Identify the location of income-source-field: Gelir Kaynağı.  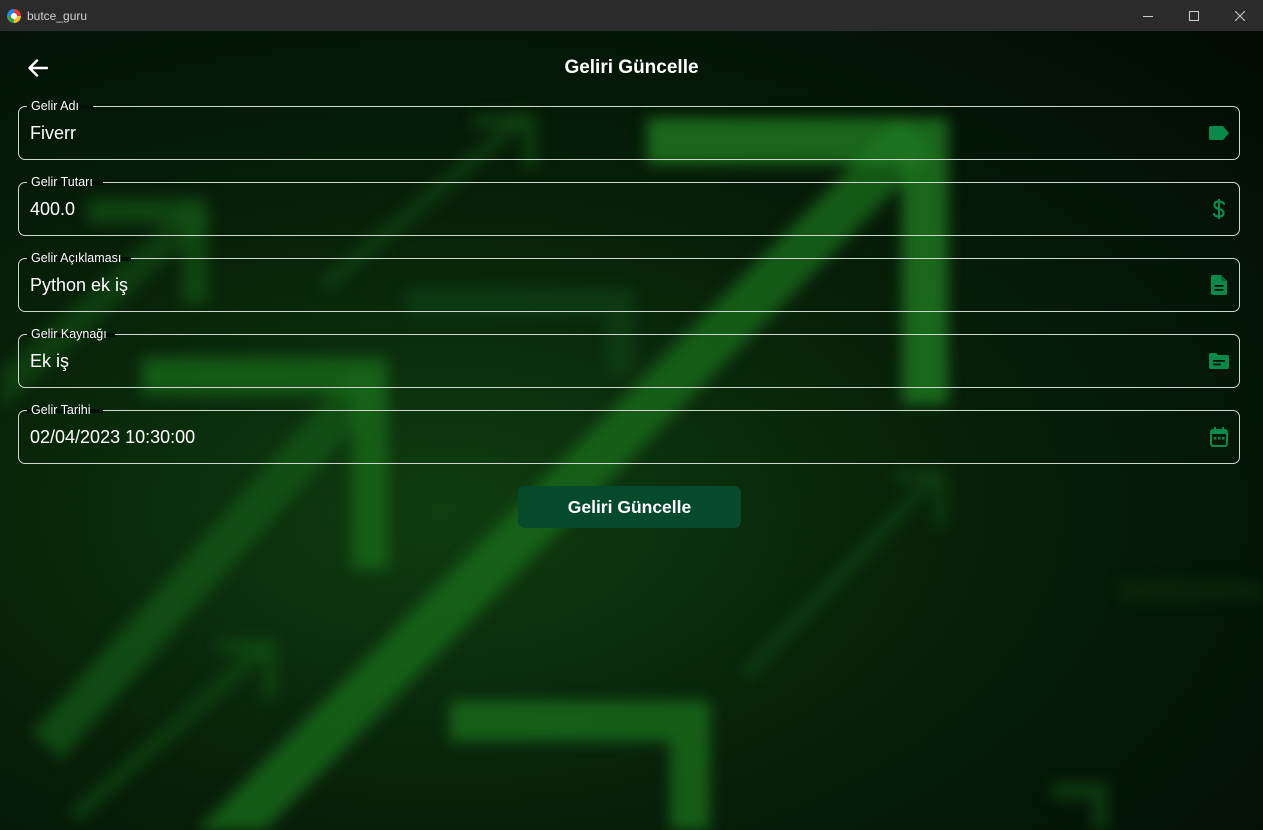
(629, 357).